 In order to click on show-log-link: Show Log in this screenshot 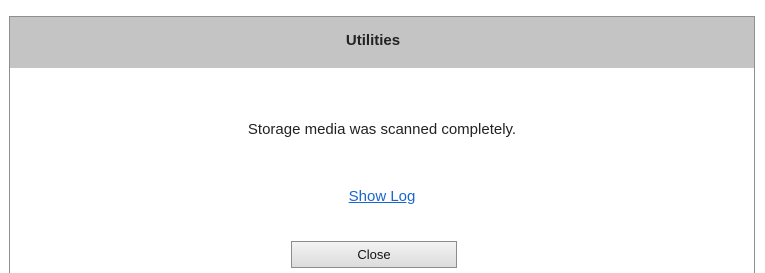, I will do `click(382, 196)`.